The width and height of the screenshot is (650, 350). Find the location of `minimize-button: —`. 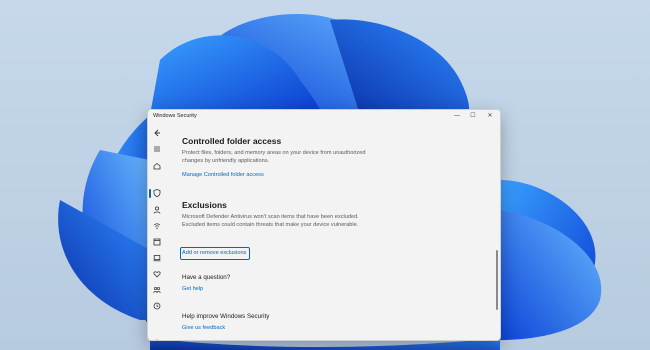

minimize-button: — is located at coordinates (457, 116).